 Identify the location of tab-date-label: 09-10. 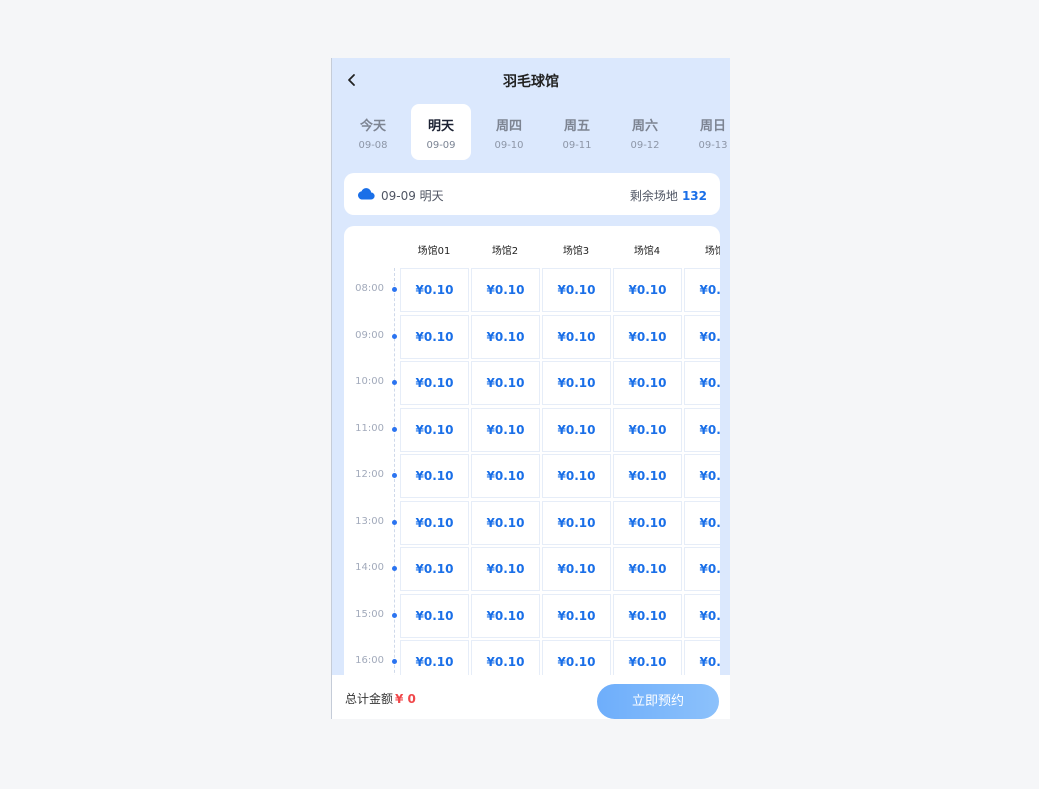
(509, 145).